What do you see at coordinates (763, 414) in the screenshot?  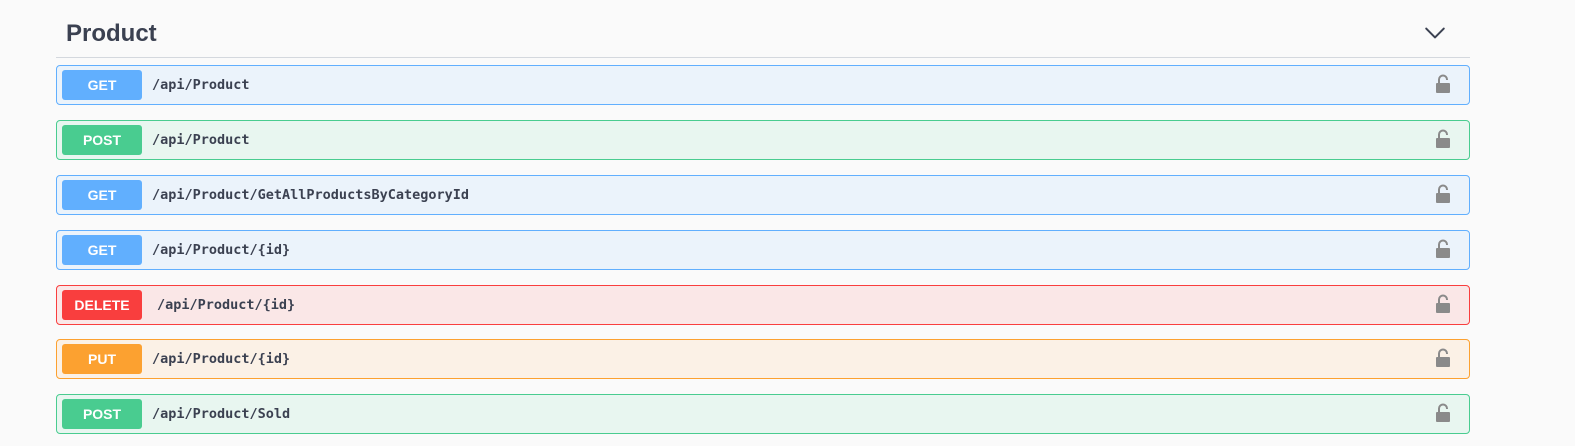 I see `operation-post-product-sold: POST /api/Product/Sold` at bounding box center [763, 414].